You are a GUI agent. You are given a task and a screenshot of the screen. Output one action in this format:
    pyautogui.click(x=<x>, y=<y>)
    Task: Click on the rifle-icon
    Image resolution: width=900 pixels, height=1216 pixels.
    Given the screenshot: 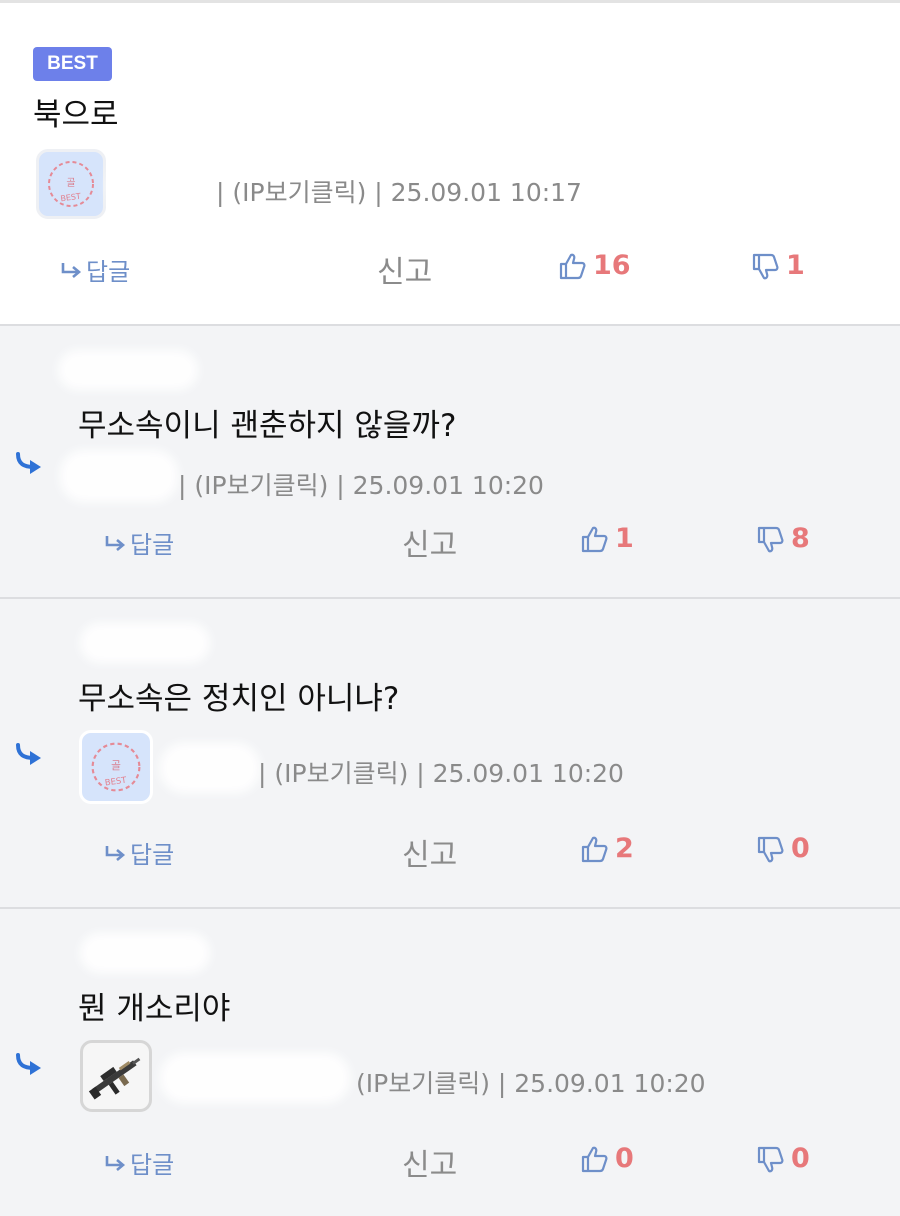 What is the action you would take?
    pyautogui.click(x=114, y=1078)
    